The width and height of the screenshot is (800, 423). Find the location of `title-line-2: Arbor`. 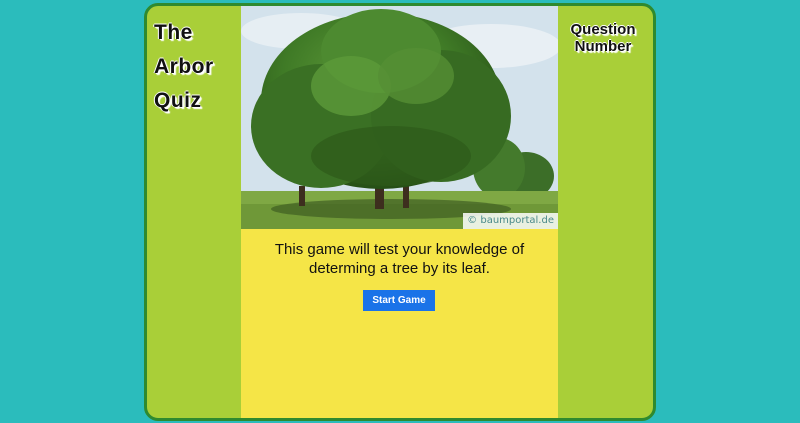

title-line-2: Arbor is located at coordinates (184, 66).